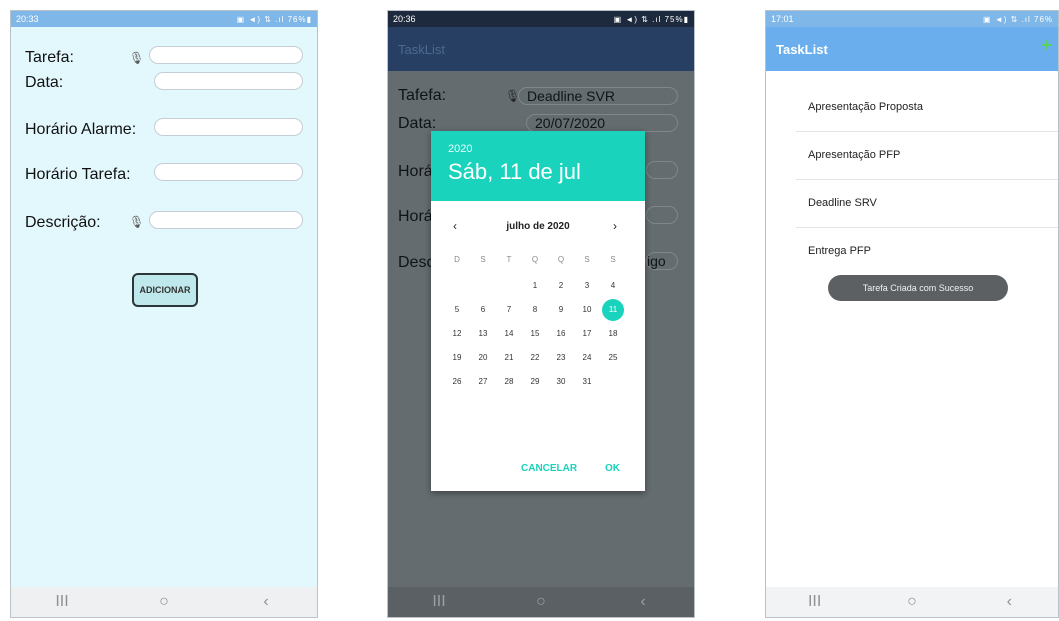 This screenshot has width=1059, height=621. Describe the element at coordinates (912, 107) in the screenshot. I see `list-item: Apresentação Proposta` at that location.